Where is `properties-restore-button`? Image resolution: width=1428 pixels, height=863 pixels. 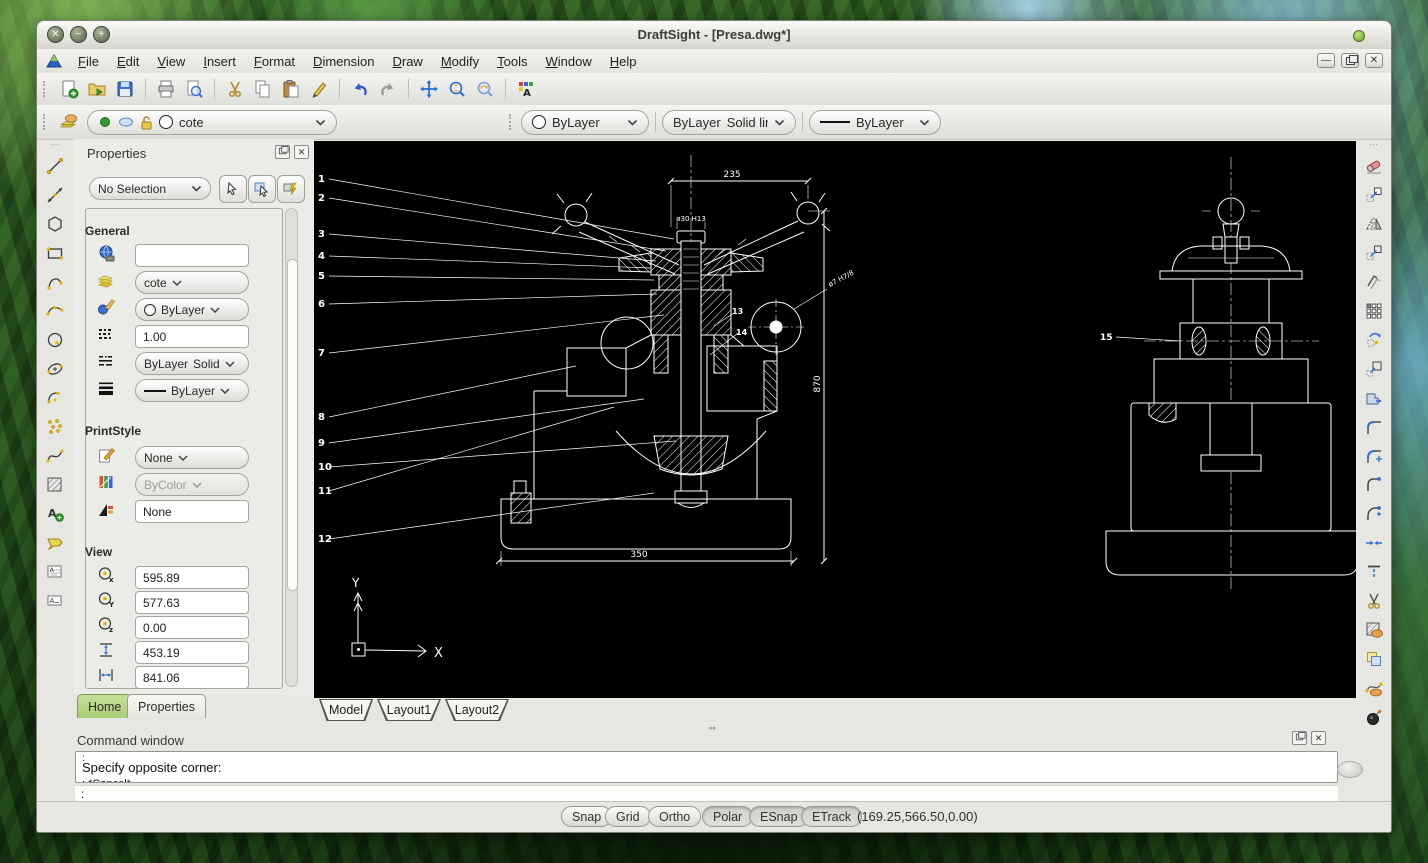 properties-restore-button is located at coordinates (282, 152).